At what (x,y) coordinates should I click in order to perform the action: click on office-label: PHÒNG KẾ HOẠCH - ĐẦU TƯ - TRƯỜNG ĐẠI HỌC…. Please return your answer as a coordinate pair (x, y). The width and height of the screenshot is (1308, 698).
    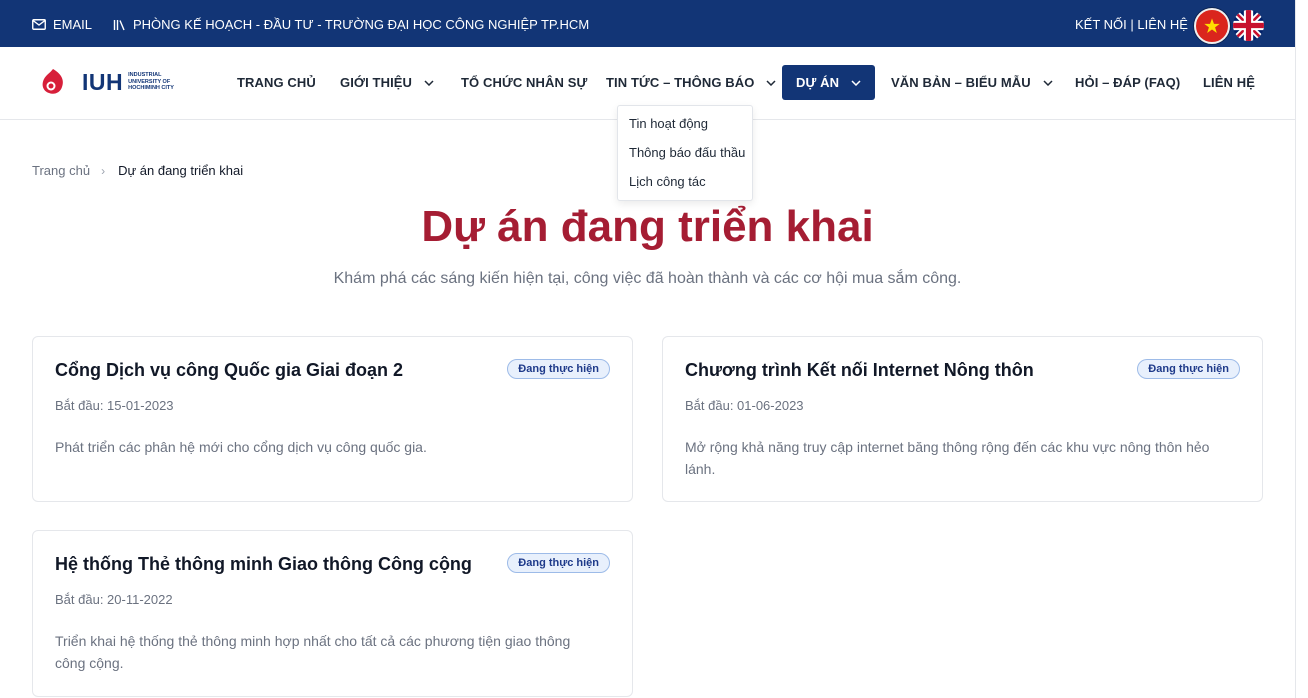
    Looking at the image, I should click on (361, 24).